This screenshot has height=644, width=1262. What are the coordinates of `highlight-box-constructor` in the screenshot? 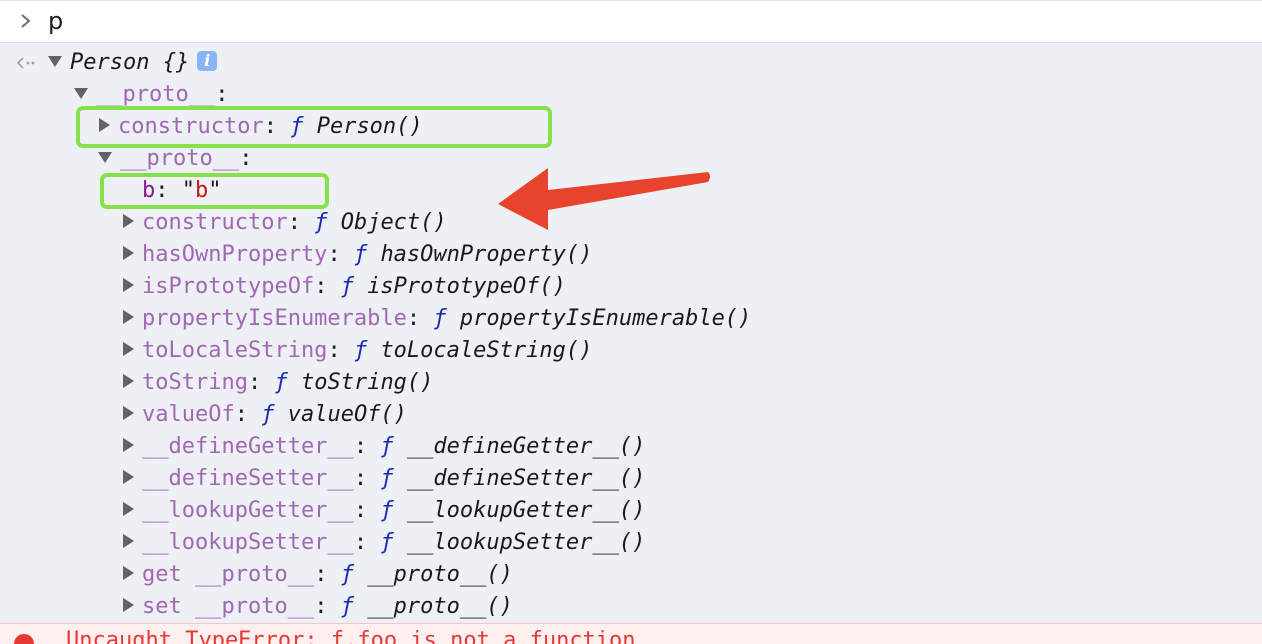 It's located at (314, 127).